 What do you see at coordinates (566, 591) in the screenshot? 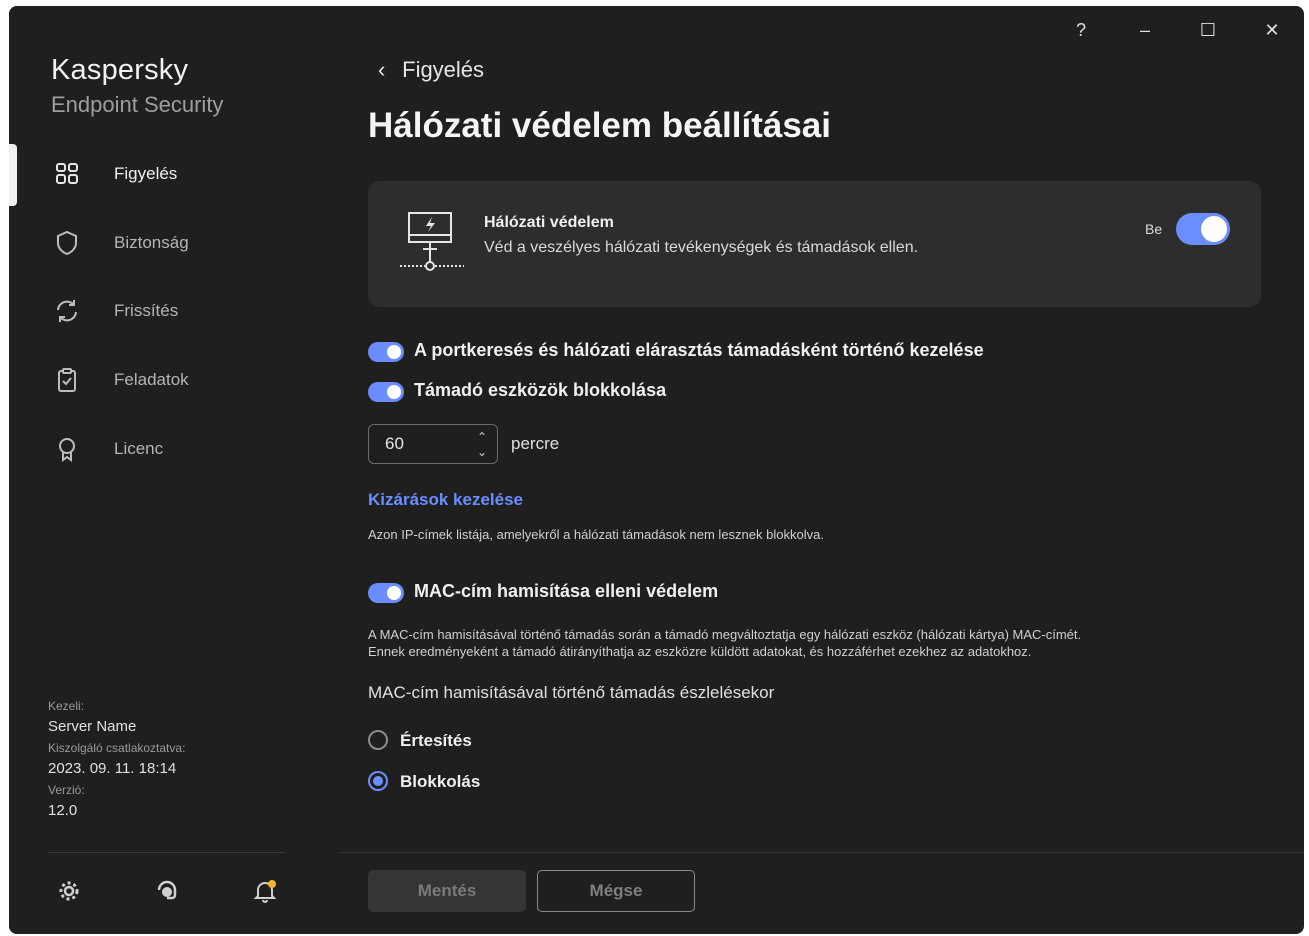
I see `mac-spoofing-label: MAC-cím hamisítása elleni védelem` at bounding box center [566, 591].